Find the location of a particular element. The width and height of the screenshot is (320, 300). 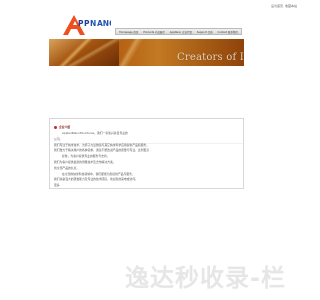

top-links: 设为首页 收藏本站 is located at coordinates (262, 6).